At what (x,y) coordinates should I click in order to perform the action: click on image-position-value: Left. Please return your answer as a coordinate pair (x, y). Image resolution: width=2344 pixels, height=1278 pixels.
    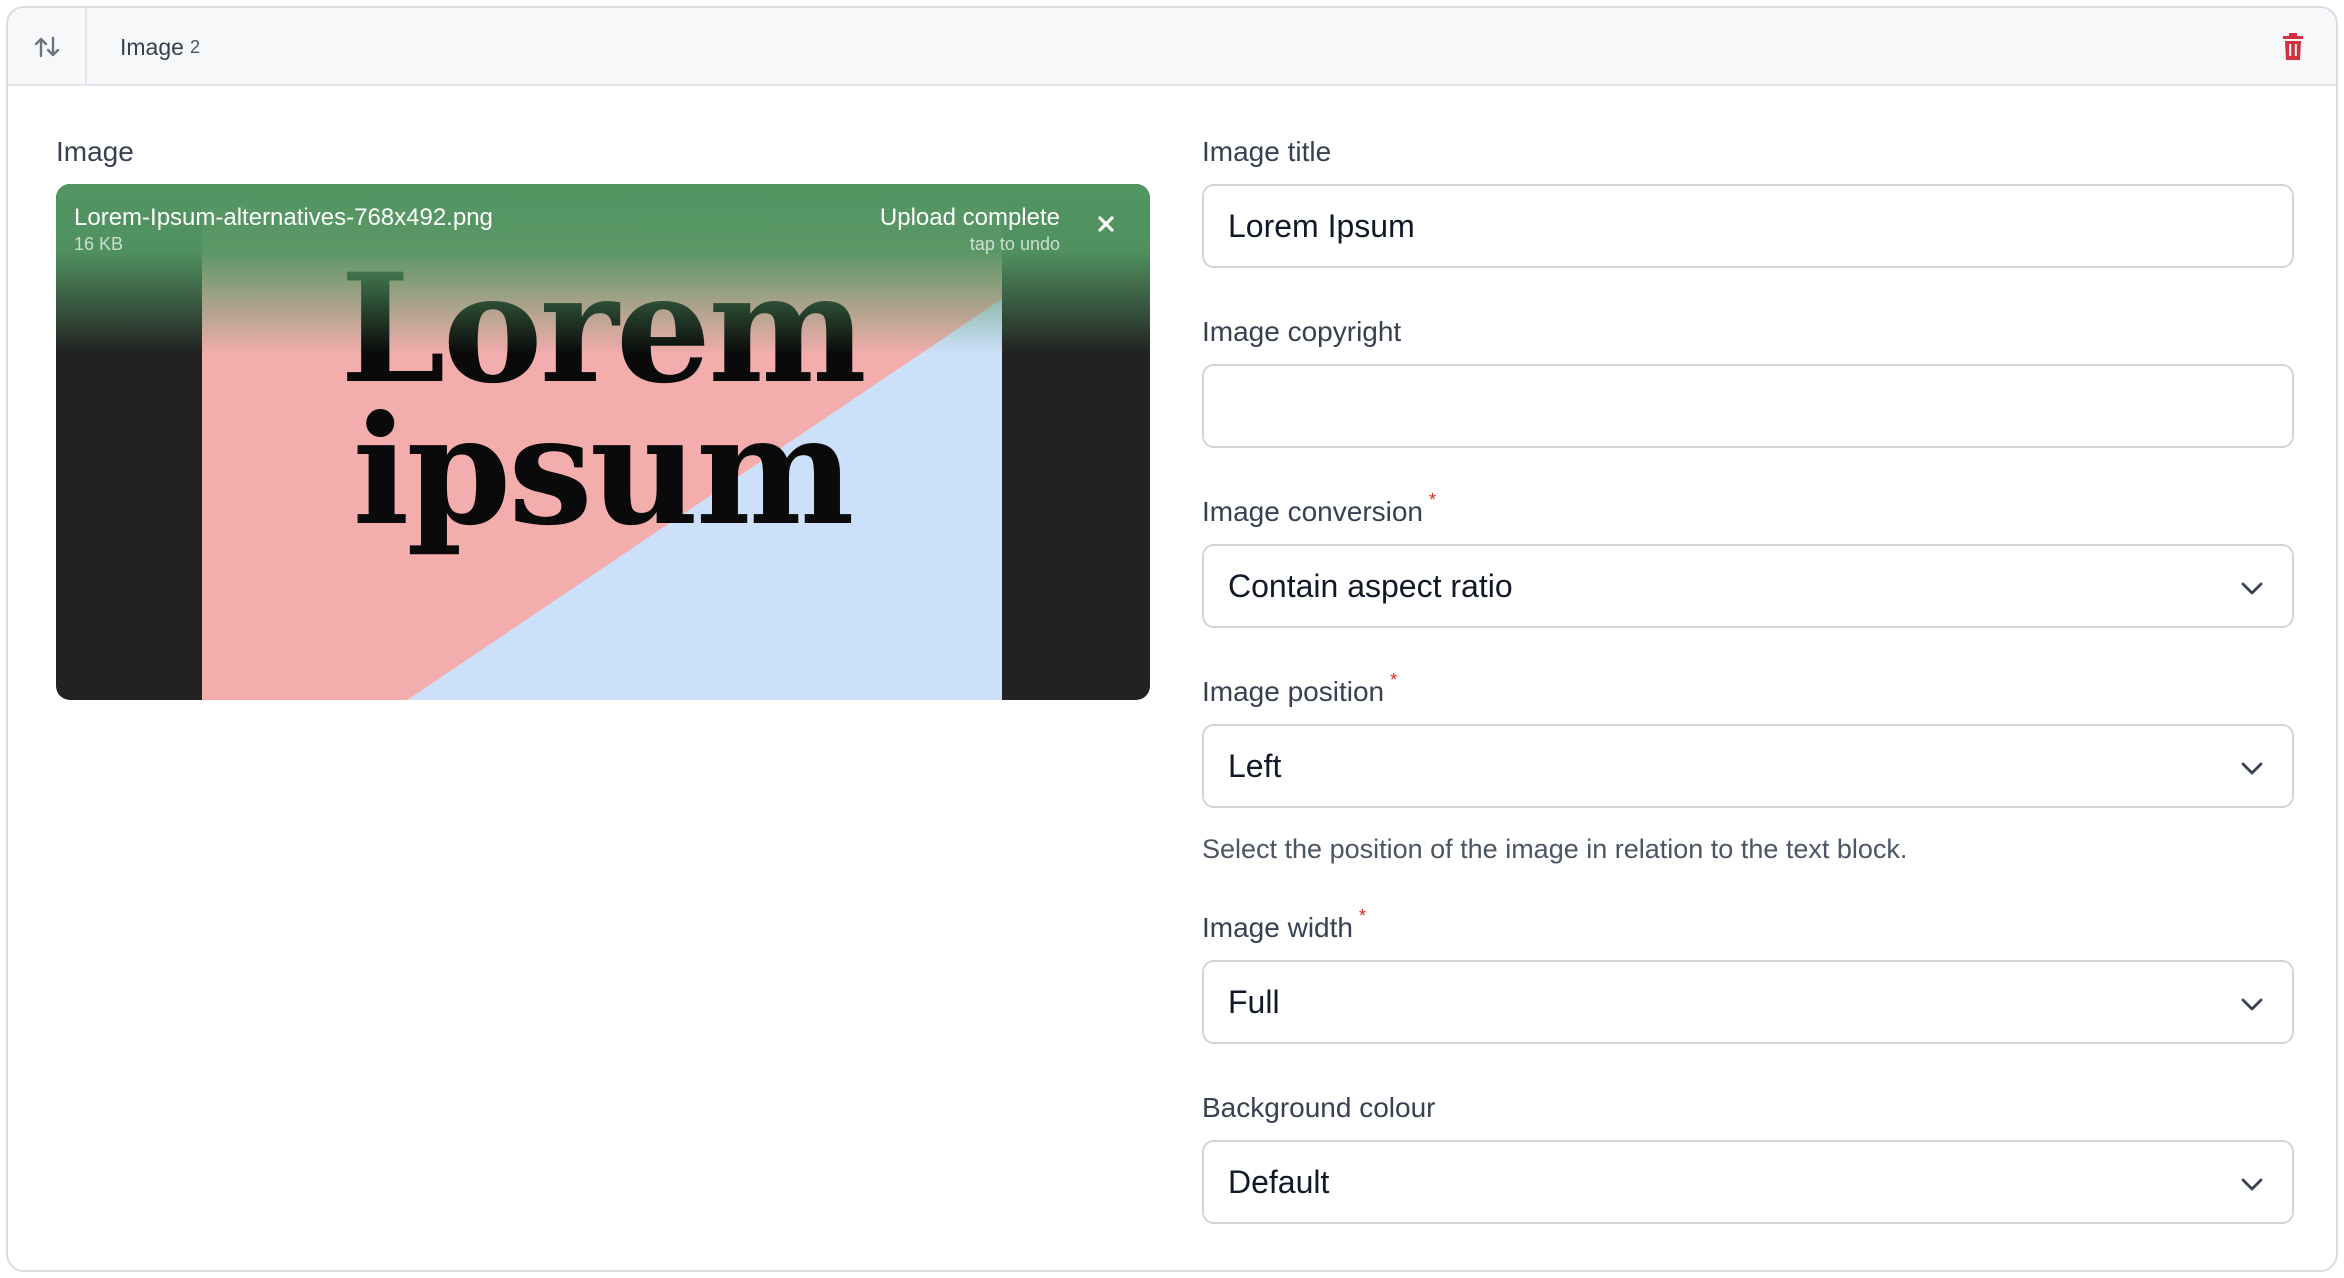
    Looking at the image, I should click on (1255, 765).